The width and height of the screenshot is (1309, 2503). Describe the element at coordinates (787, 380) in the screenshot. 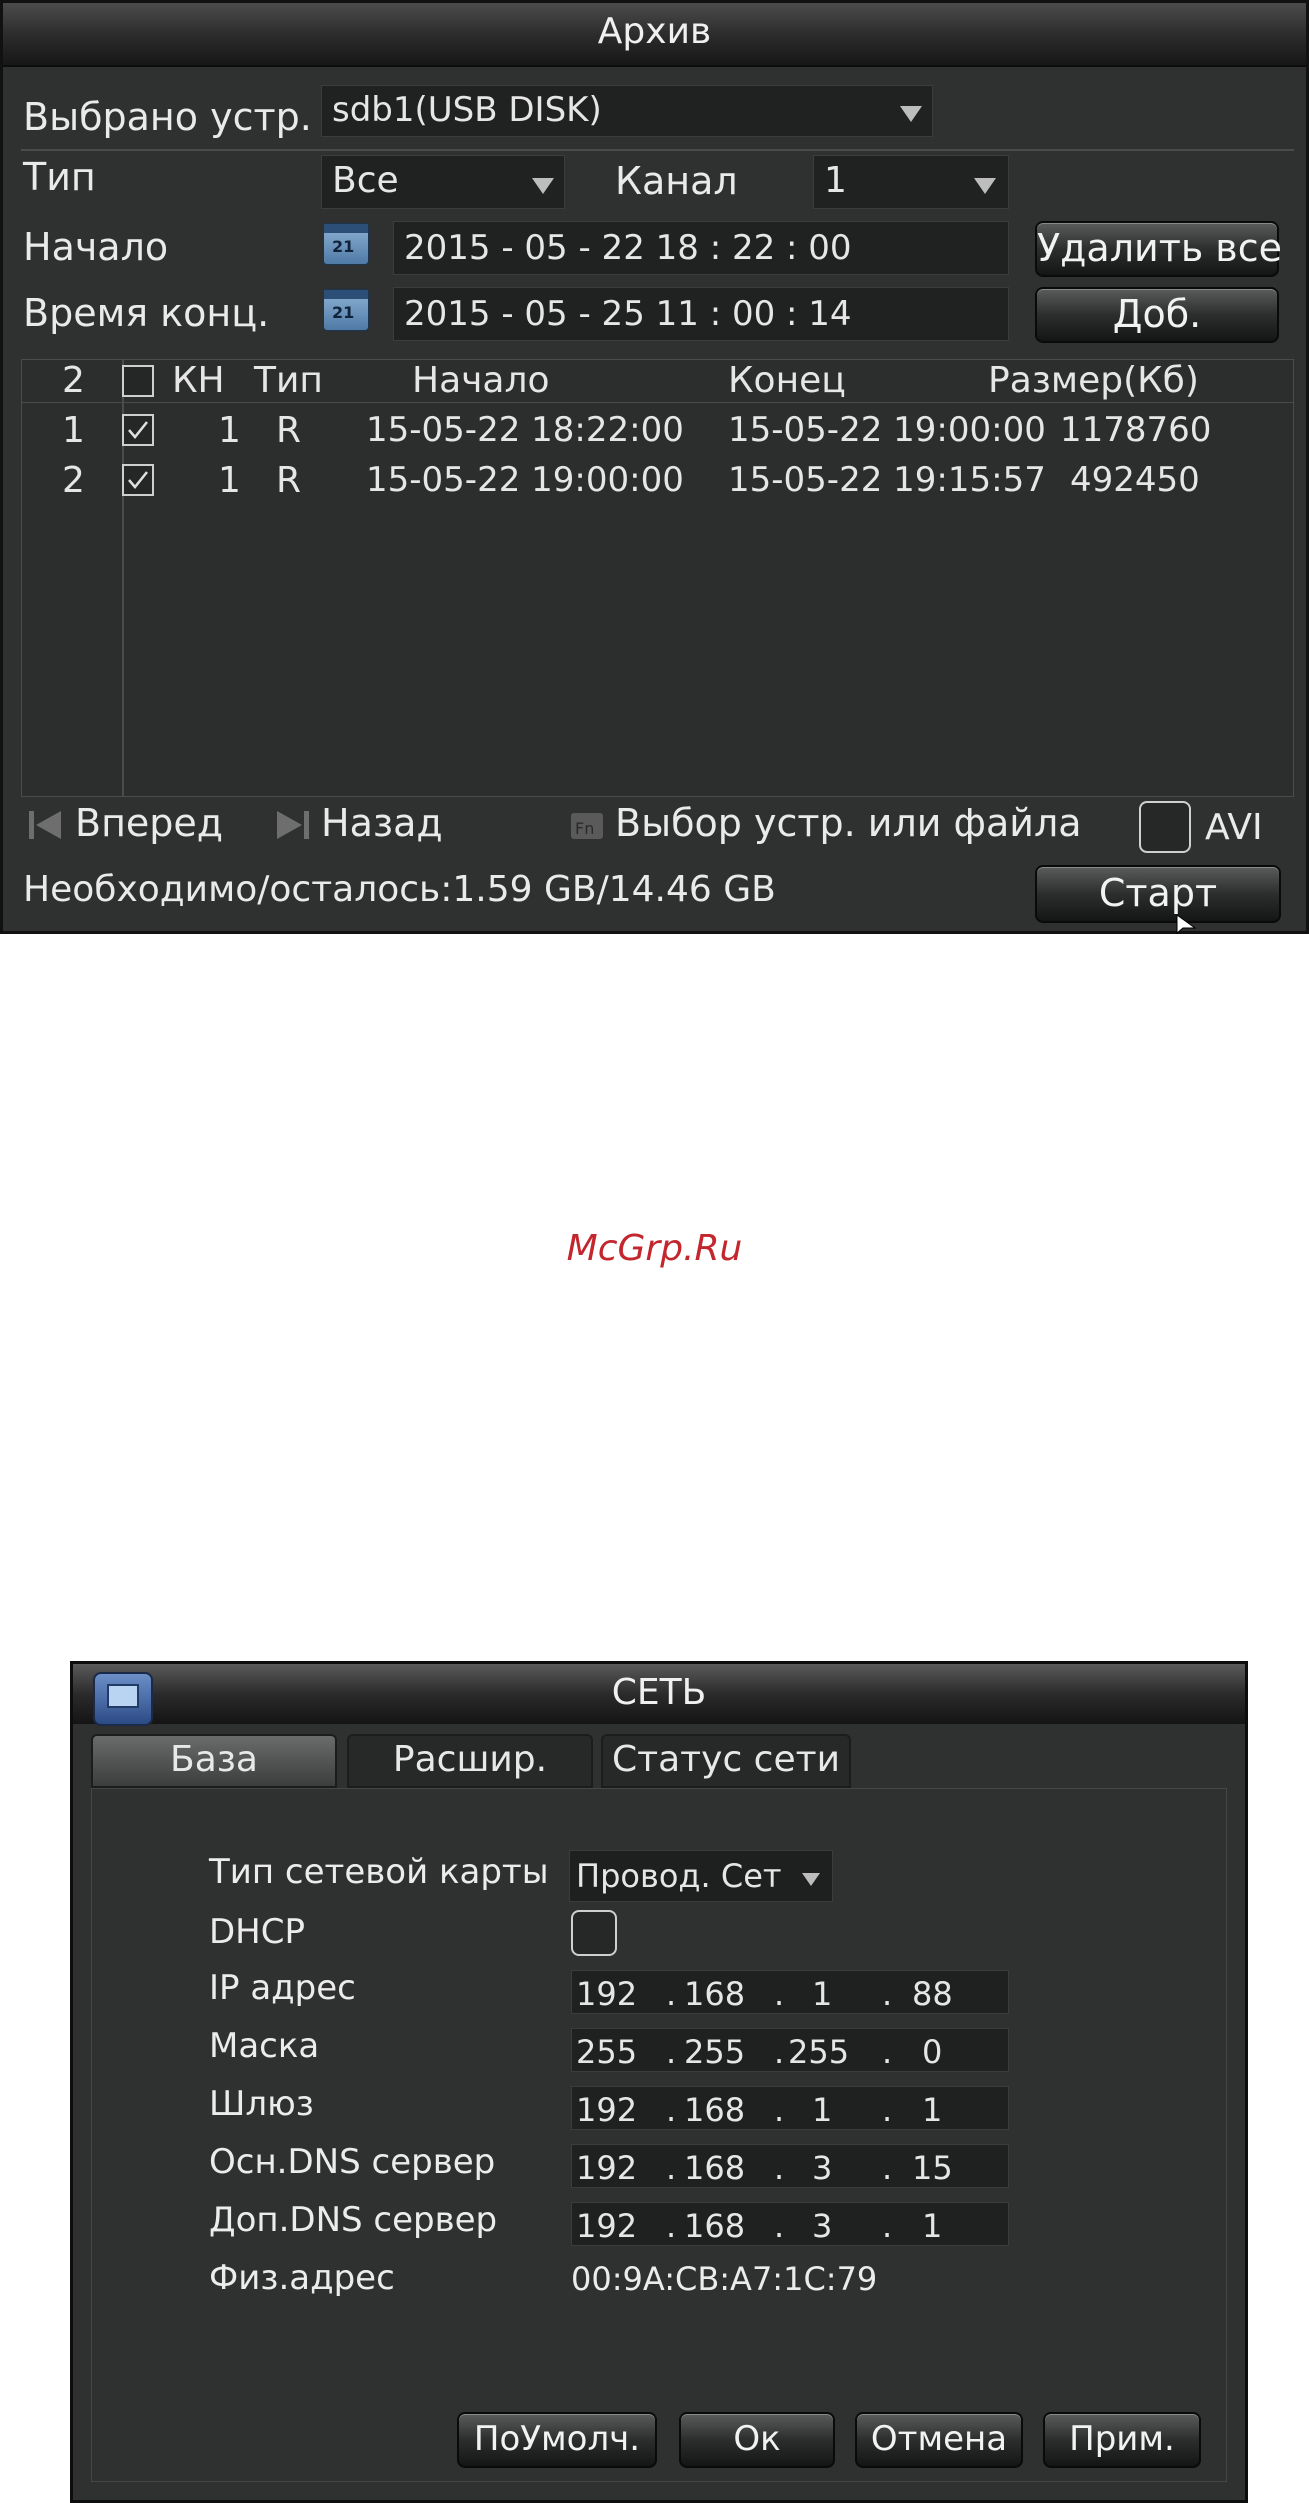

I see `column-header-end: Конец` at that location.